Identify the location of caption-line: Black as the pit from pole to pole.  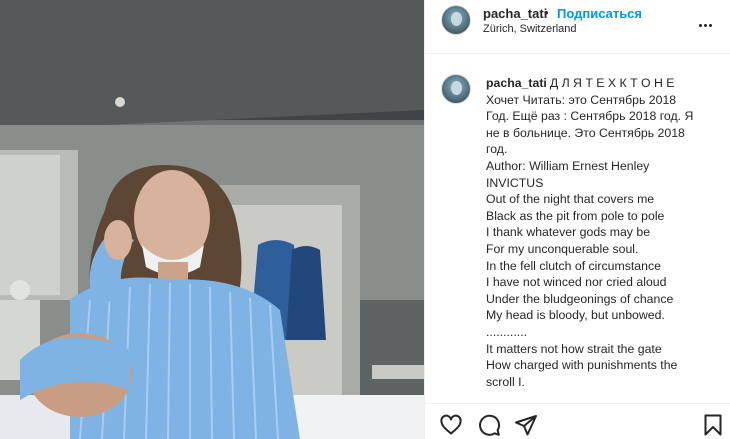
(575, 215).